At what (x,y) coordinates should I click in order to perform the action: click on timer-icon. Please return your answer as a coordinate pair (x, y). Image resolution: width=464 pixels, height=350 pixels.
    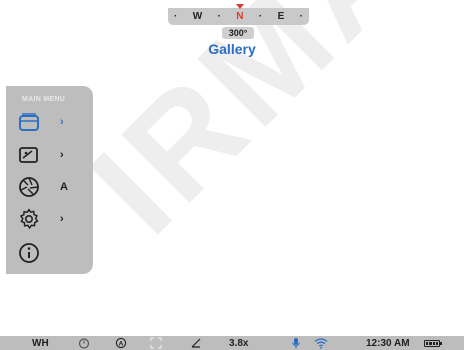
    Looking at the image, I should click on (84, 343).